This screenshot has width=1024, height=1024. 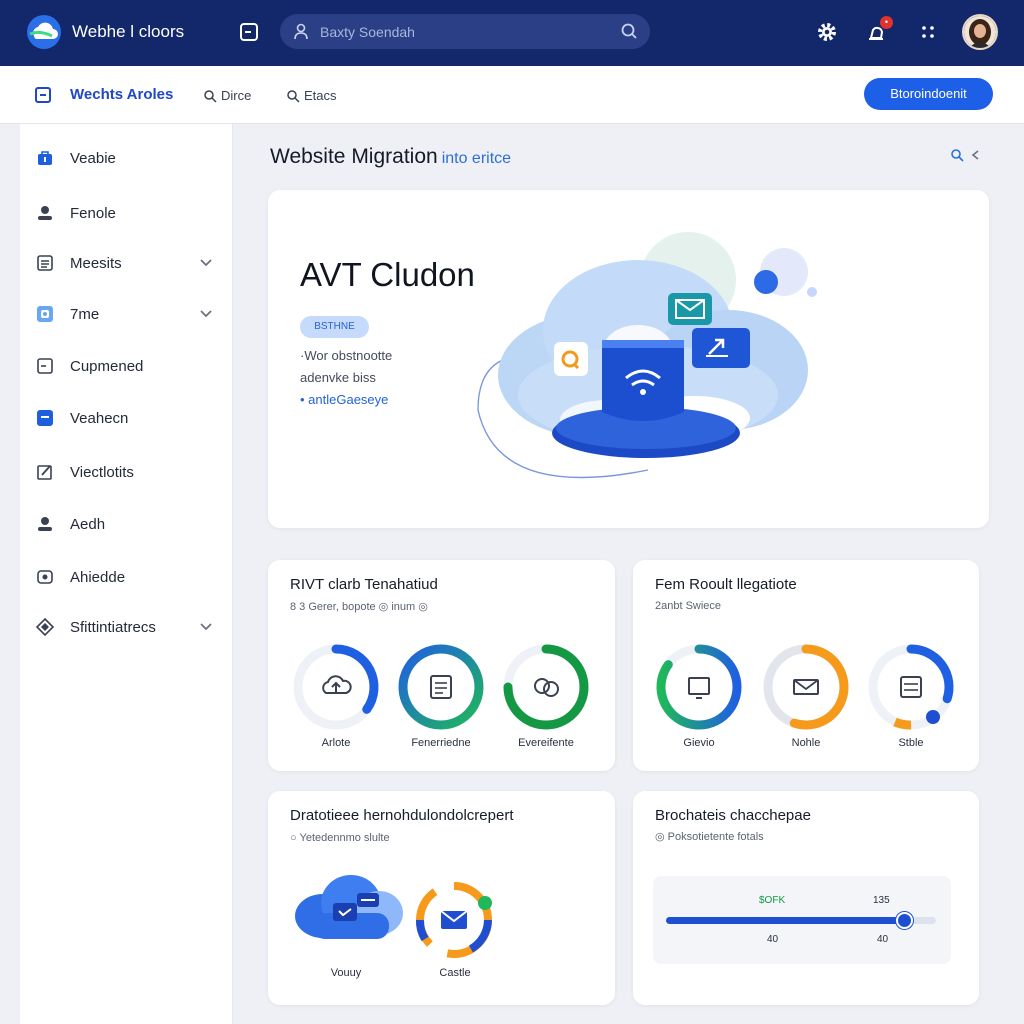 I want to click on camera-icon, so click(x=45, y=577).